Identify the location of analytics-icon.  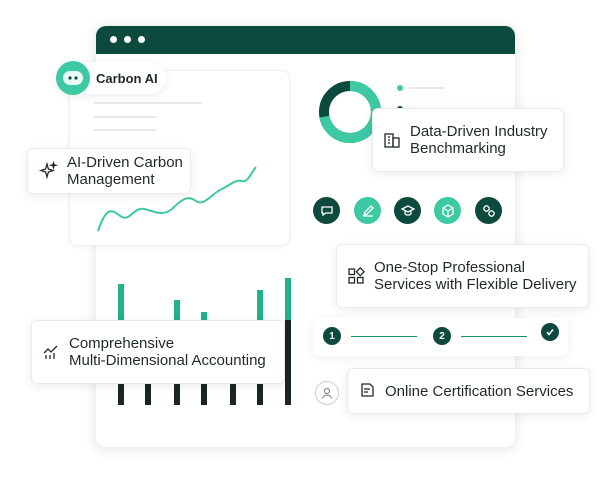
(51, 352).